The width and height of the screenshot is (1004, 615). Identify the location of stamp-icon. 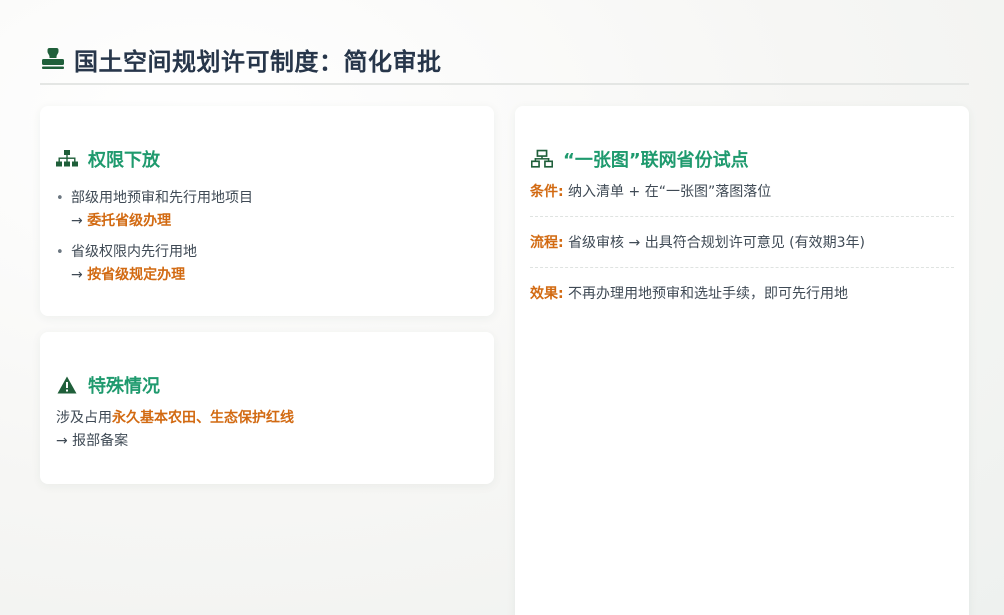
(53, 58).